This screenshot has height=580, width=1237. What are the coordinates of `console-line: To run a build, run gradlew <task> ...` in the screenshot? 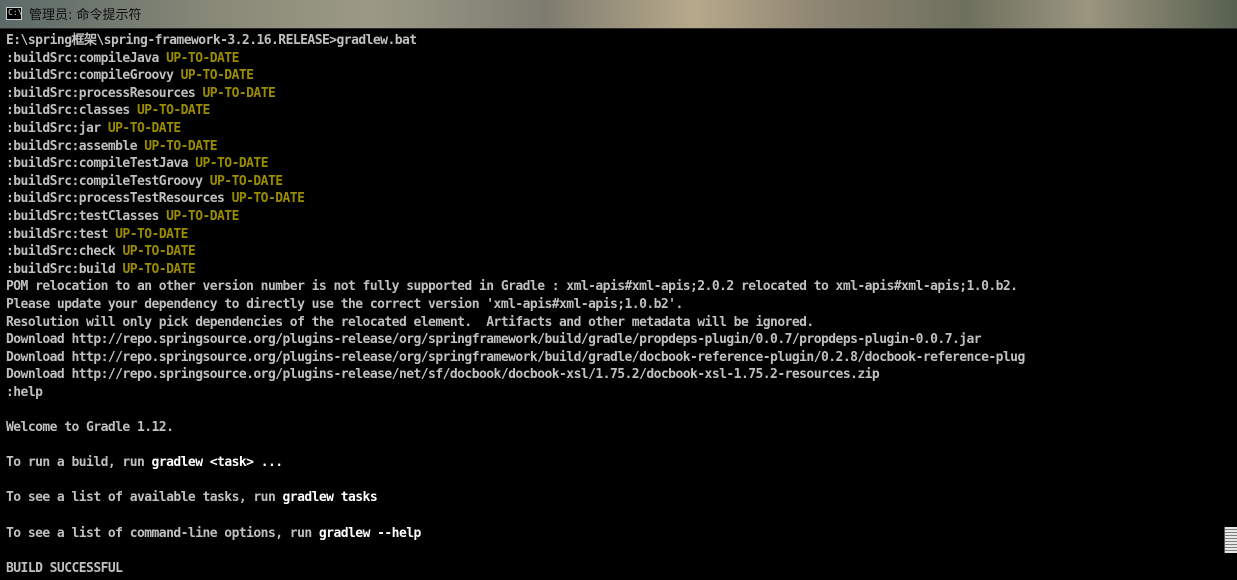 It's located at (621, 463).